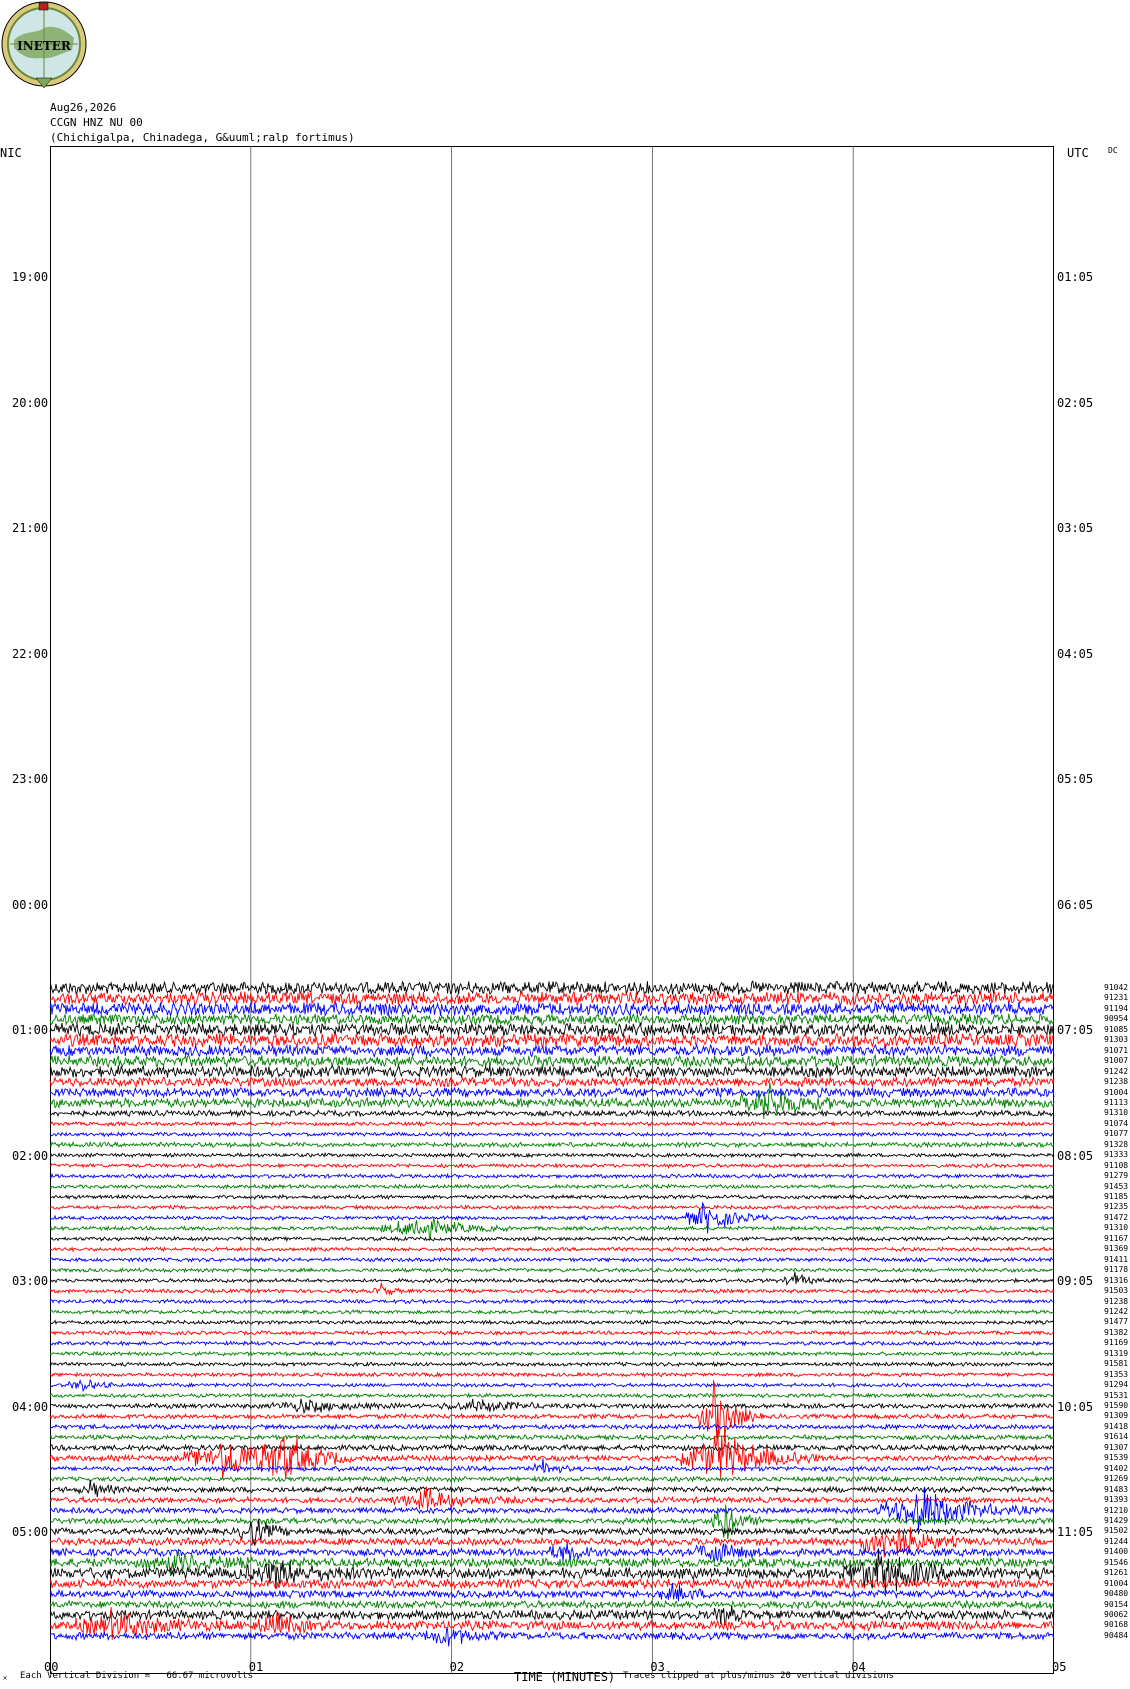 This screenshot has height=1689, width=1130. Describe the element at coordinates (1116, 1249) in the screenshot. I see `dc-offset-value: 91369` at that location.